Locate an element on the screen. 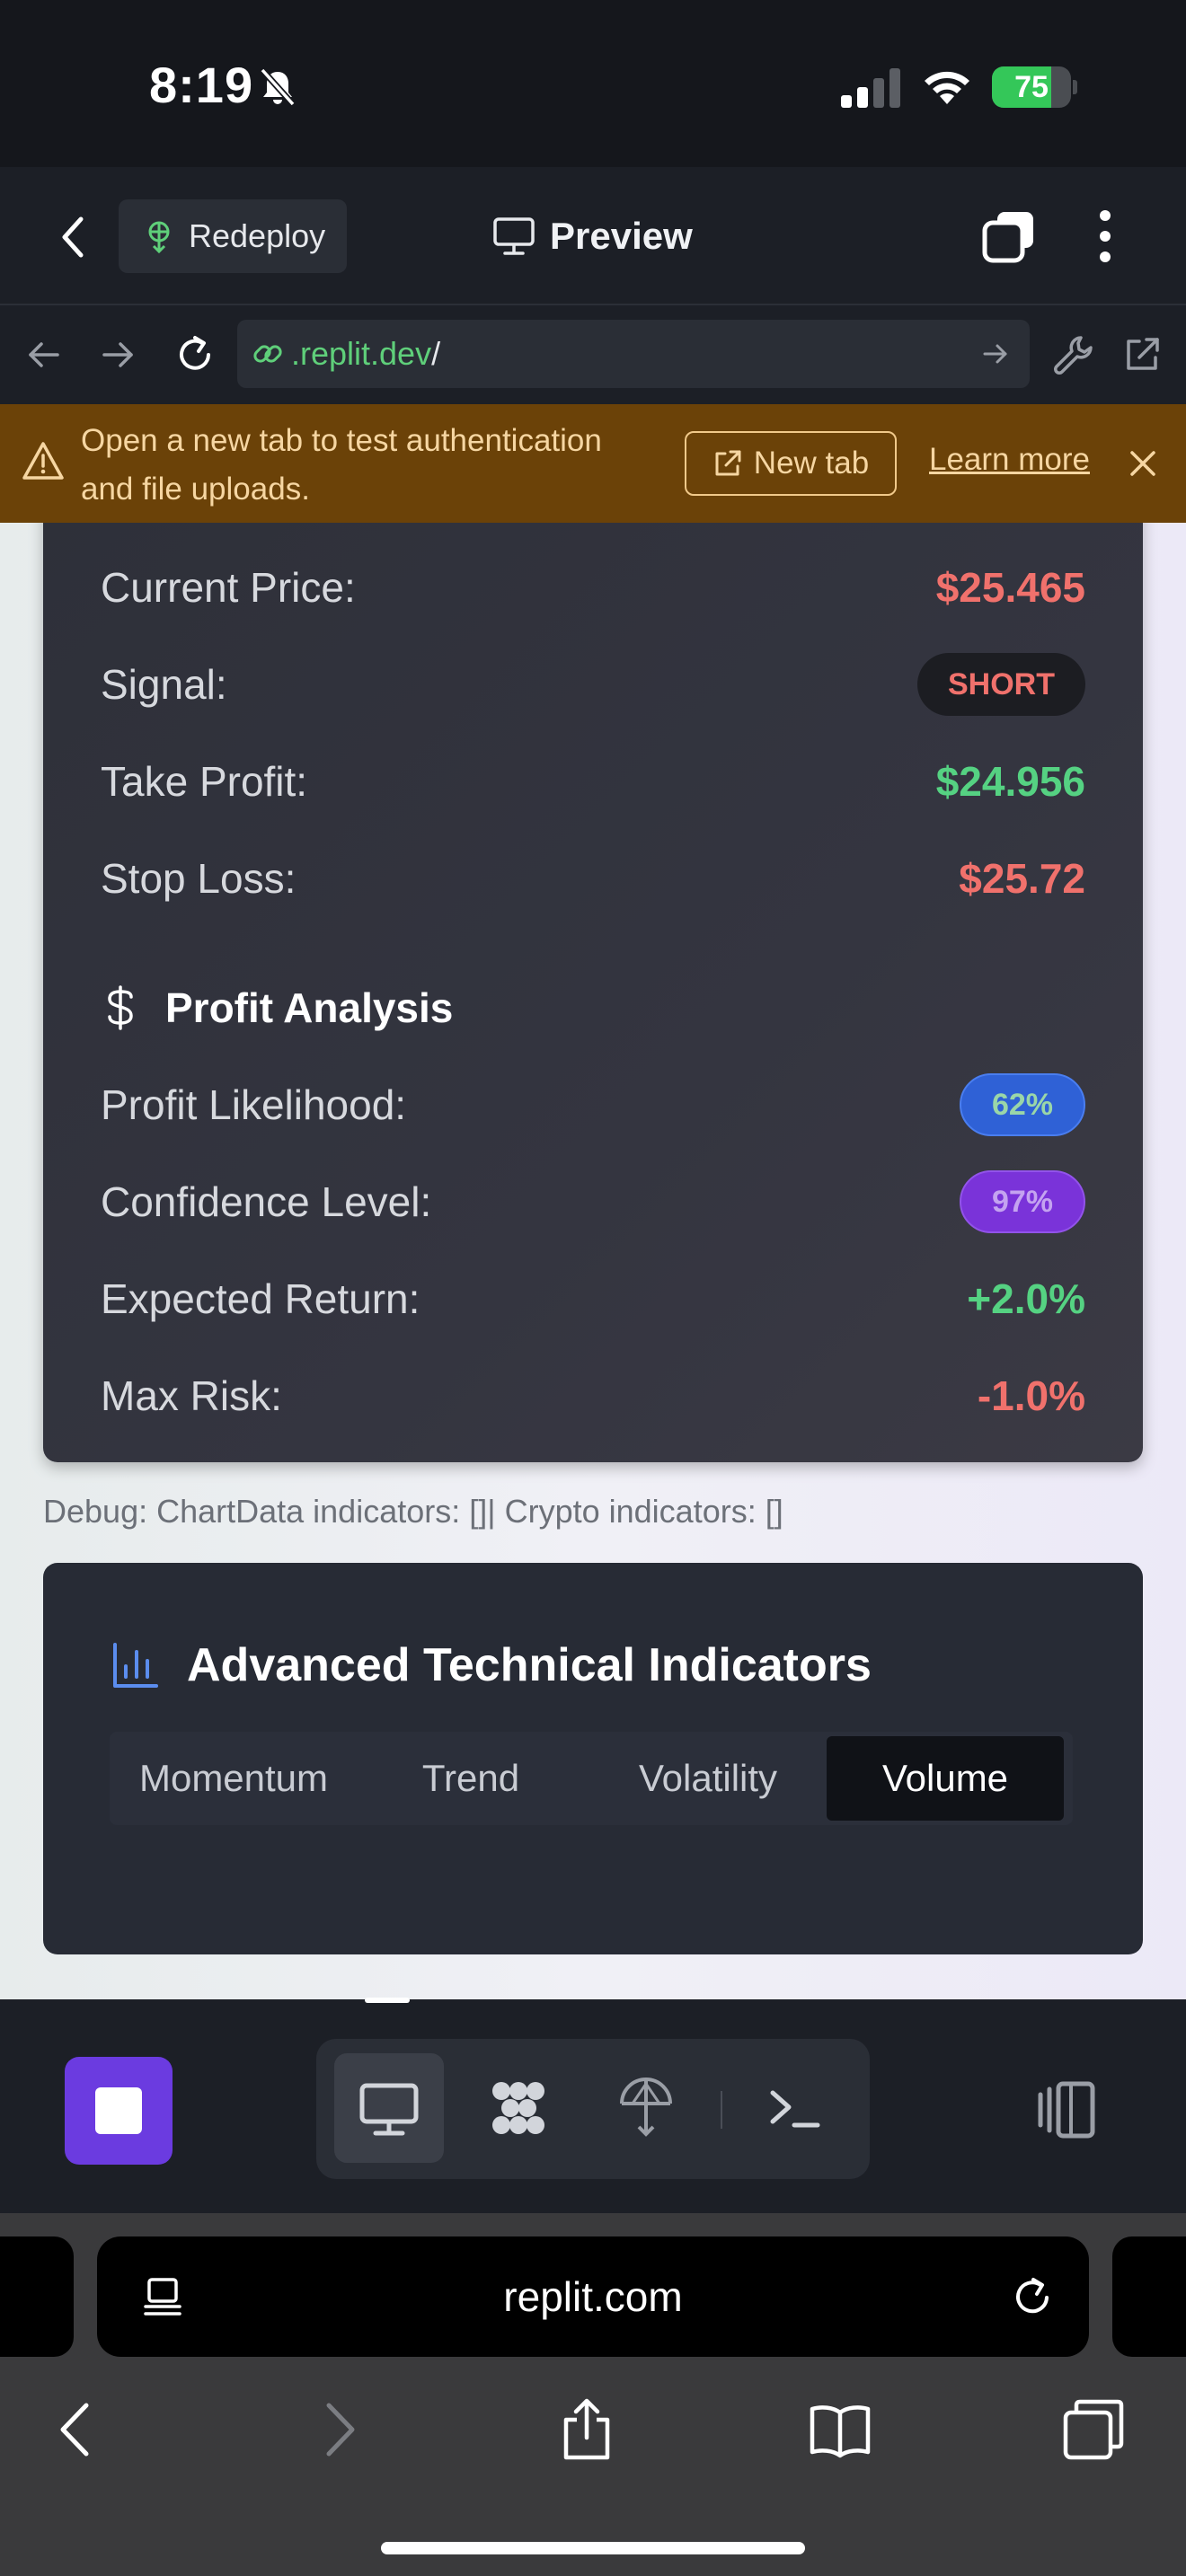 The height and width of the screenshot is (2576, 1186). stop-loss-row: Stop Loss: $25.72 is located at coordinates (593, 878).